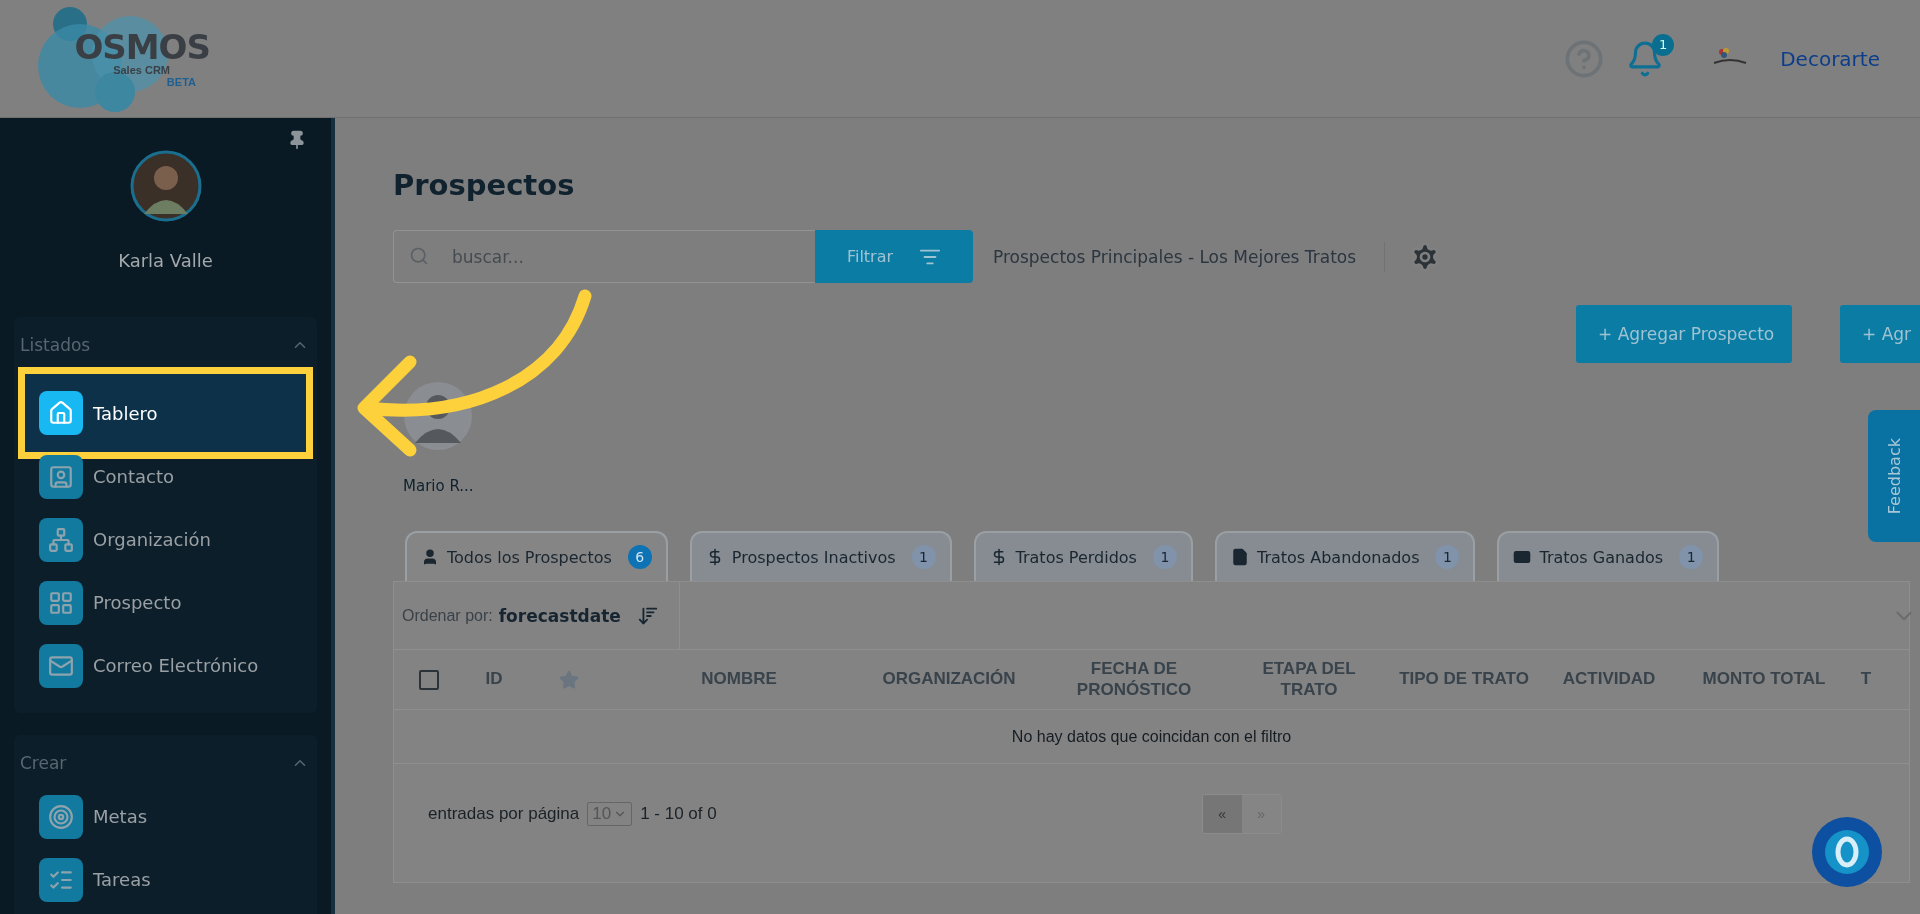  What do you see at coordinates (1764, 679) in the screenshot?
I see `column-header: MONTO TOTAL` at bounding box center [1764, 679].